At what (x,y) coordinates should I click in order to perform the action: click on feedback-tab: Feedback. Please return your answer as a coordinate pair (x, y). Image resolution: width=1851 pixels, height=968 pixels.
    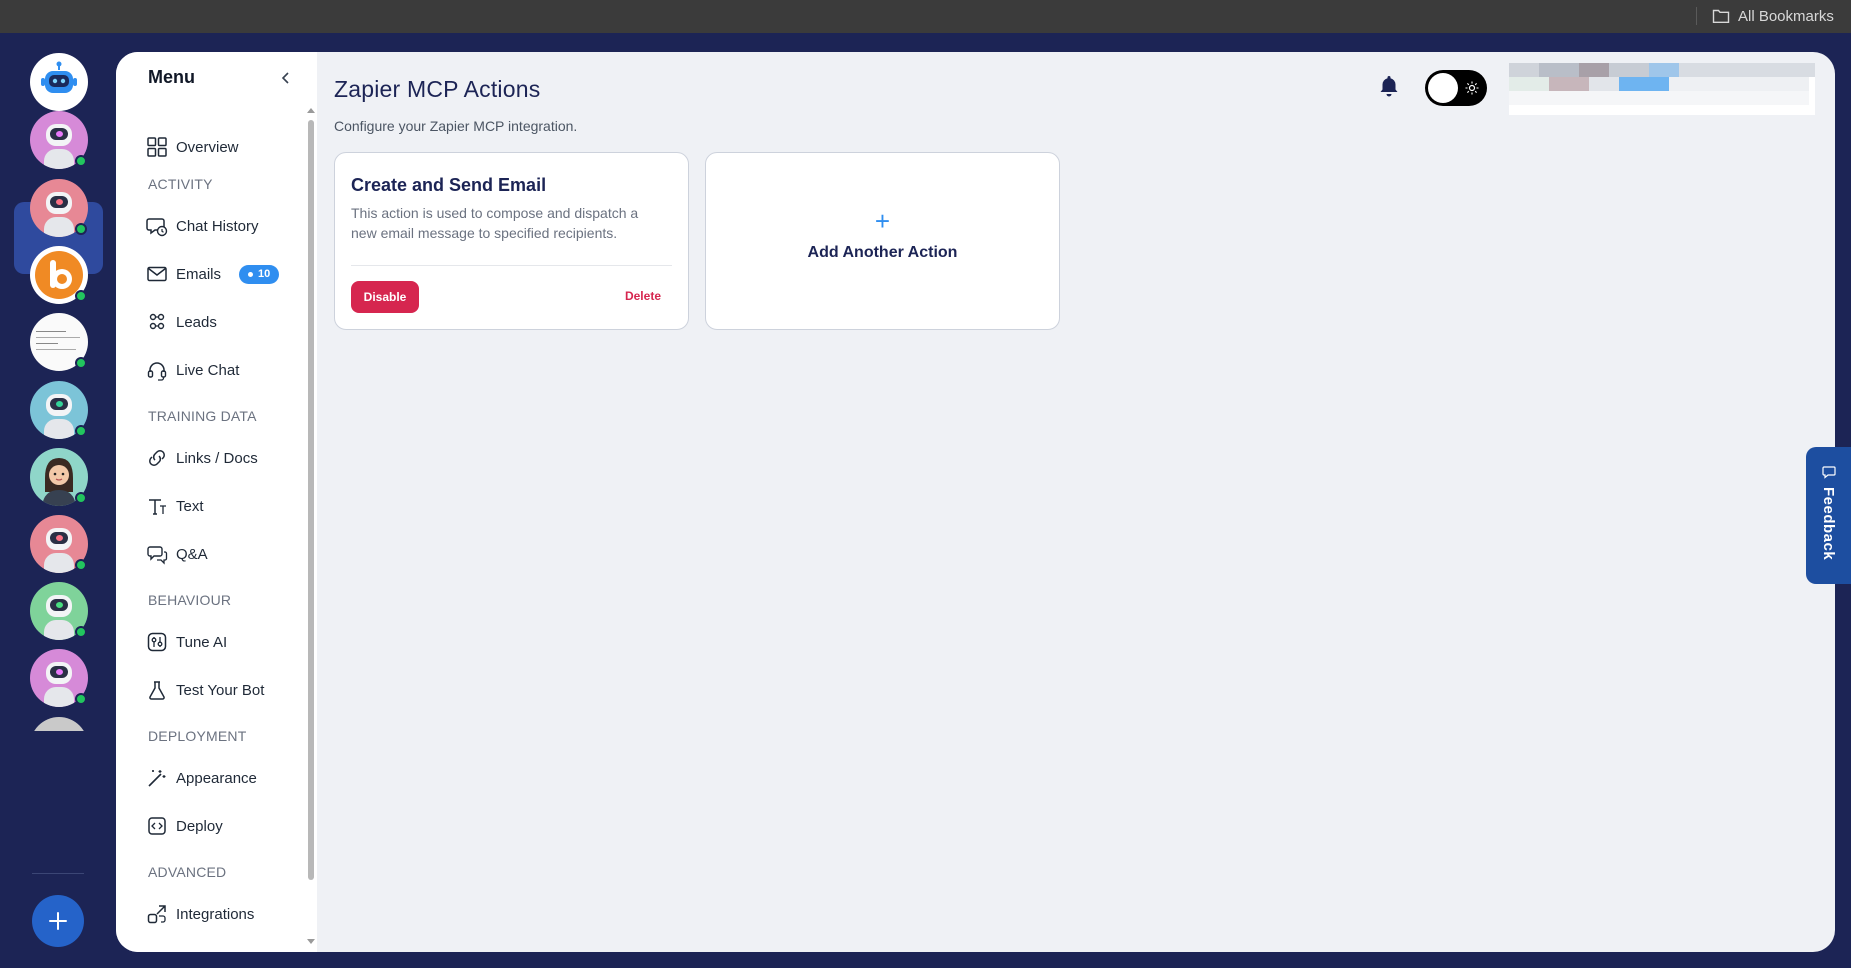
    Looking at the image, I should click on (1828, 515).